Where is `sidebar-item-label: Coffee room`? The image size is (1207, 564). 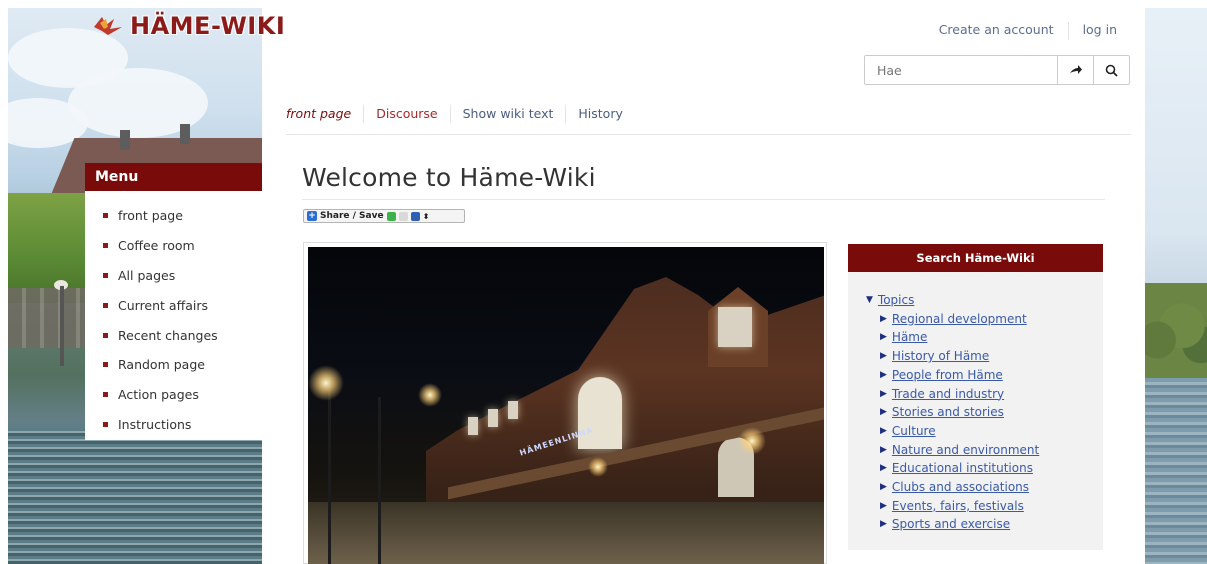
sidebar-item-label: Coffee room is located at coordinates (156, 246).